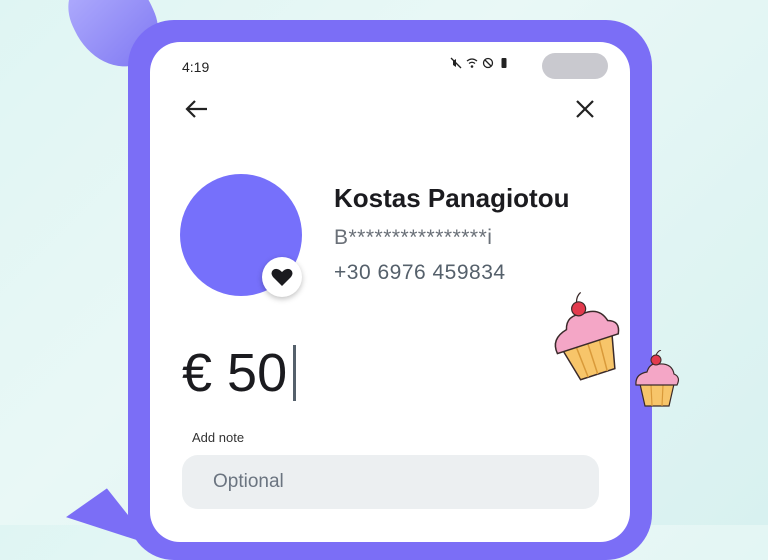 The height and width of the screenshot is (560, 768). I want to click on status-icons, so click(480, 64).